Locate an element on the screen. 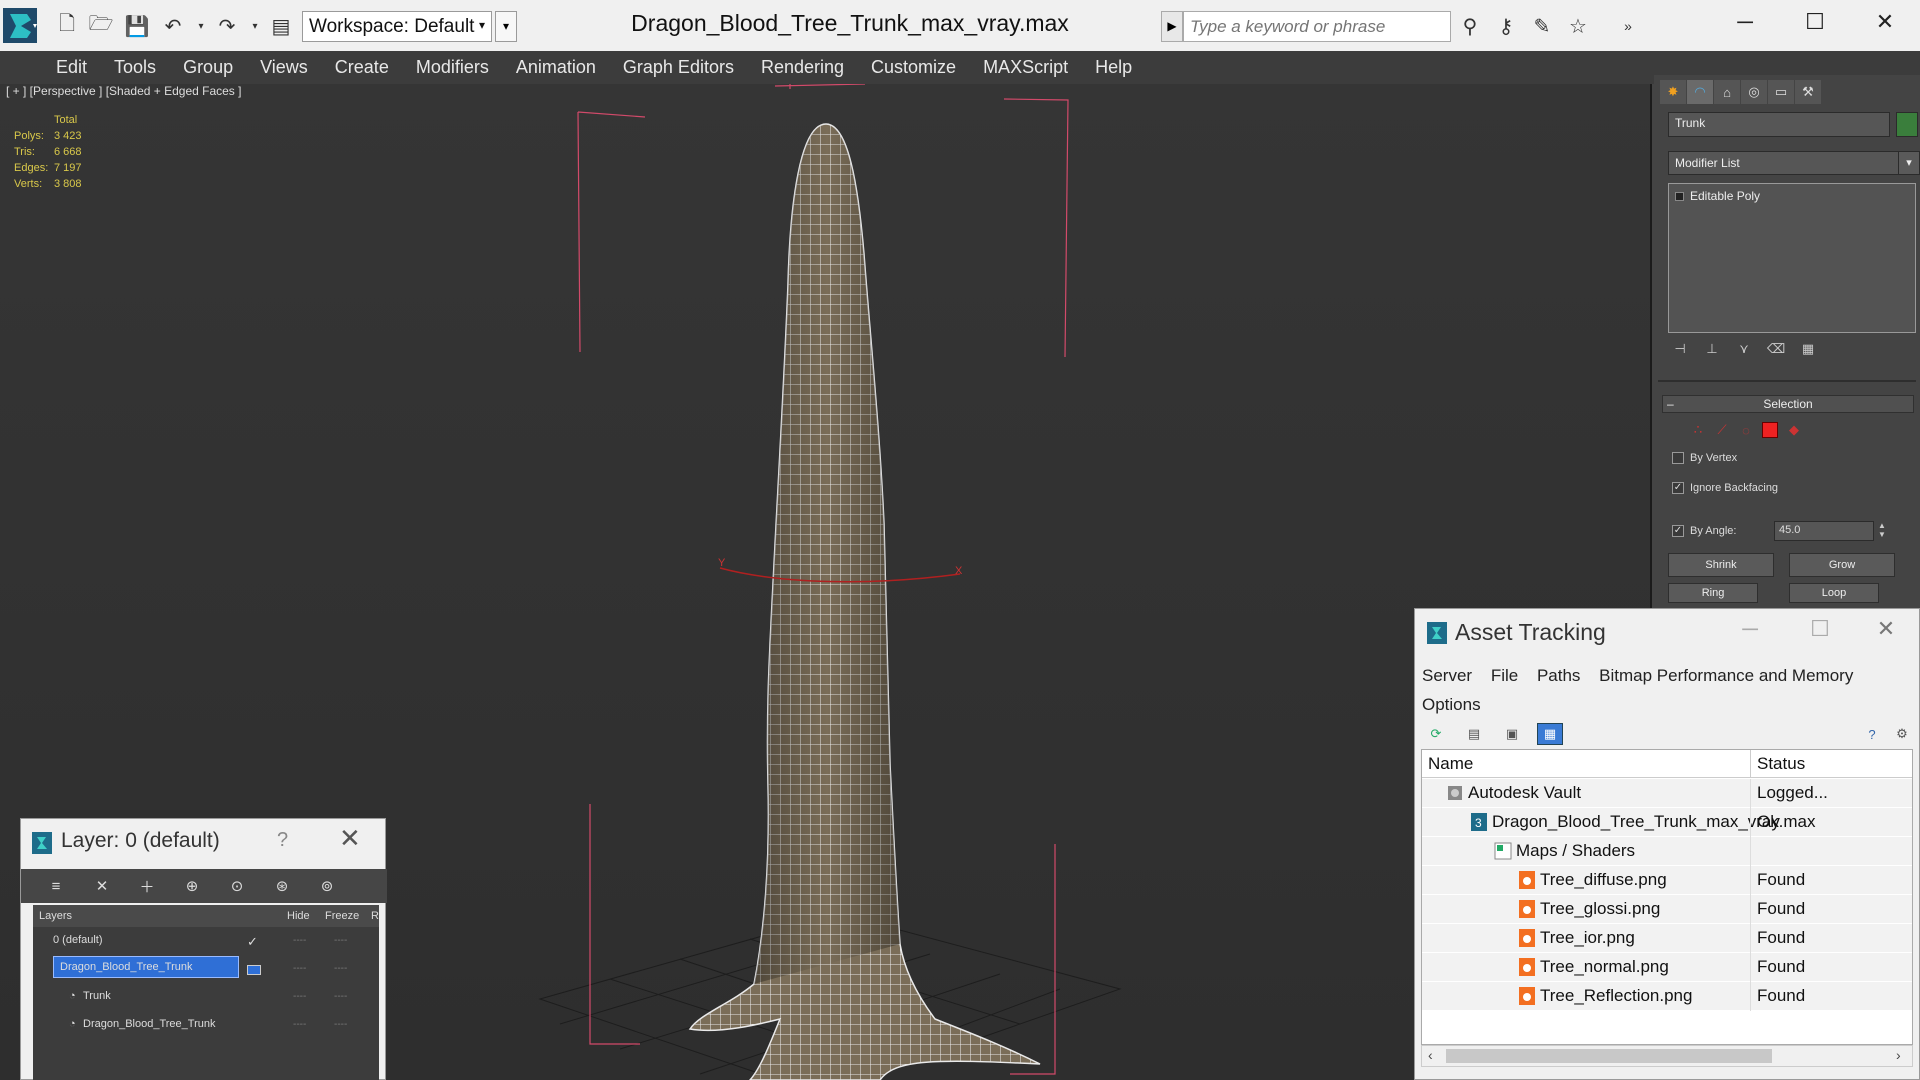 This screenshot has height=1080, width=1920. menu-customize: Customize is located at coordinates (913, 67).